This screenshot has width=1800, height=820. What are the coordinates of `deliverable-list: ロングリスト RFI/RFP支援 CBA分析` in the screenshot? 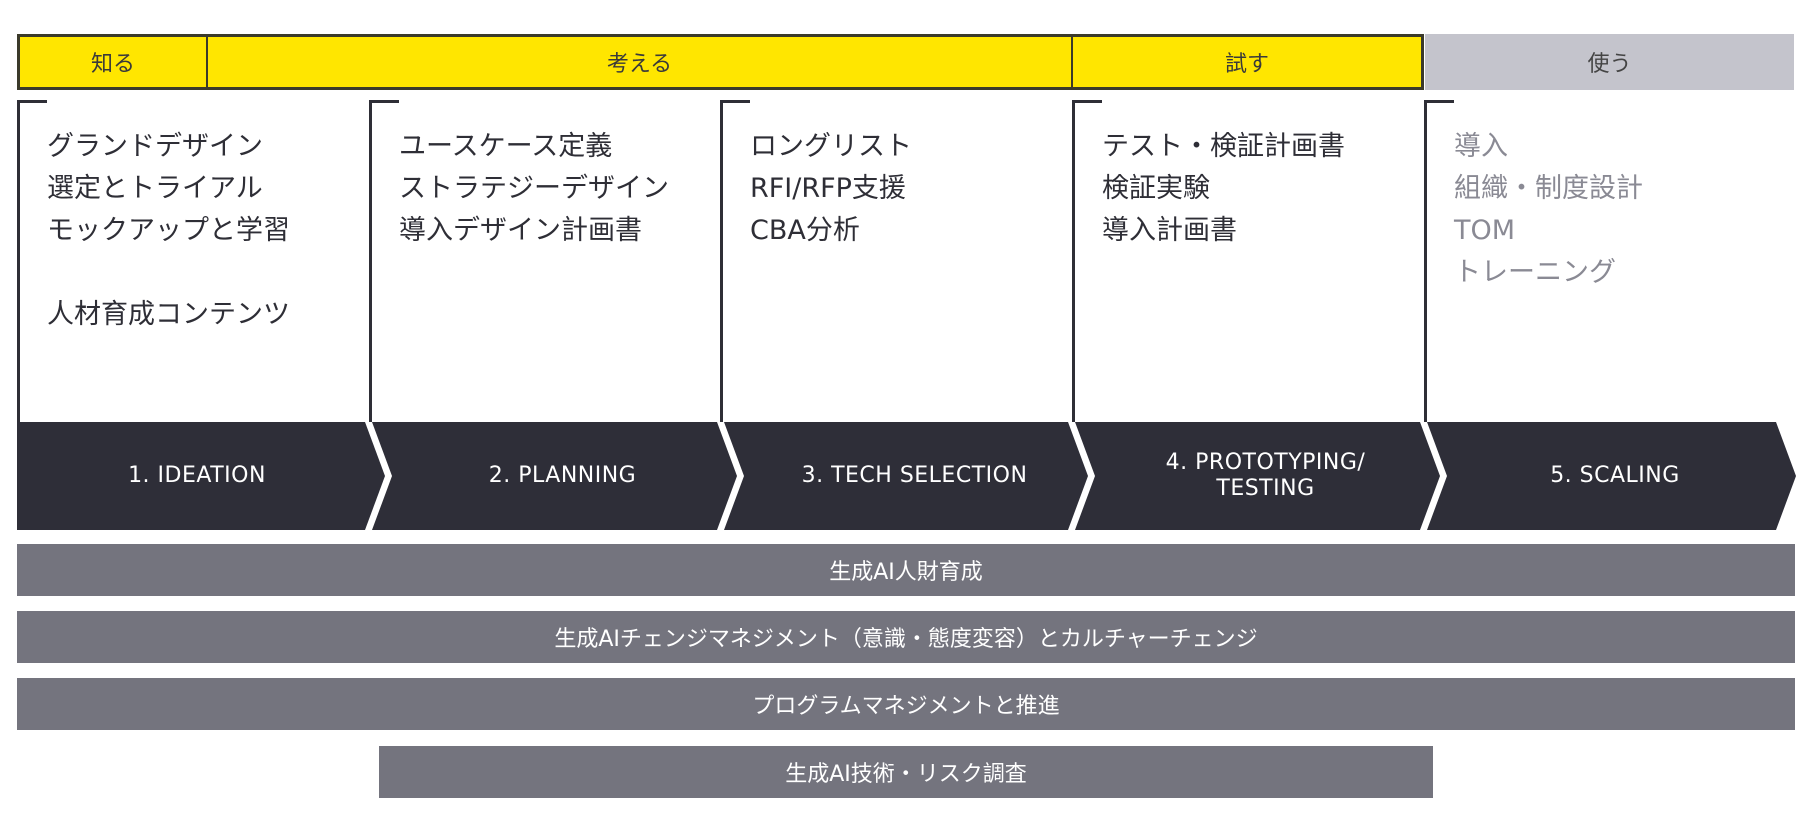 It's located at (831, 189).